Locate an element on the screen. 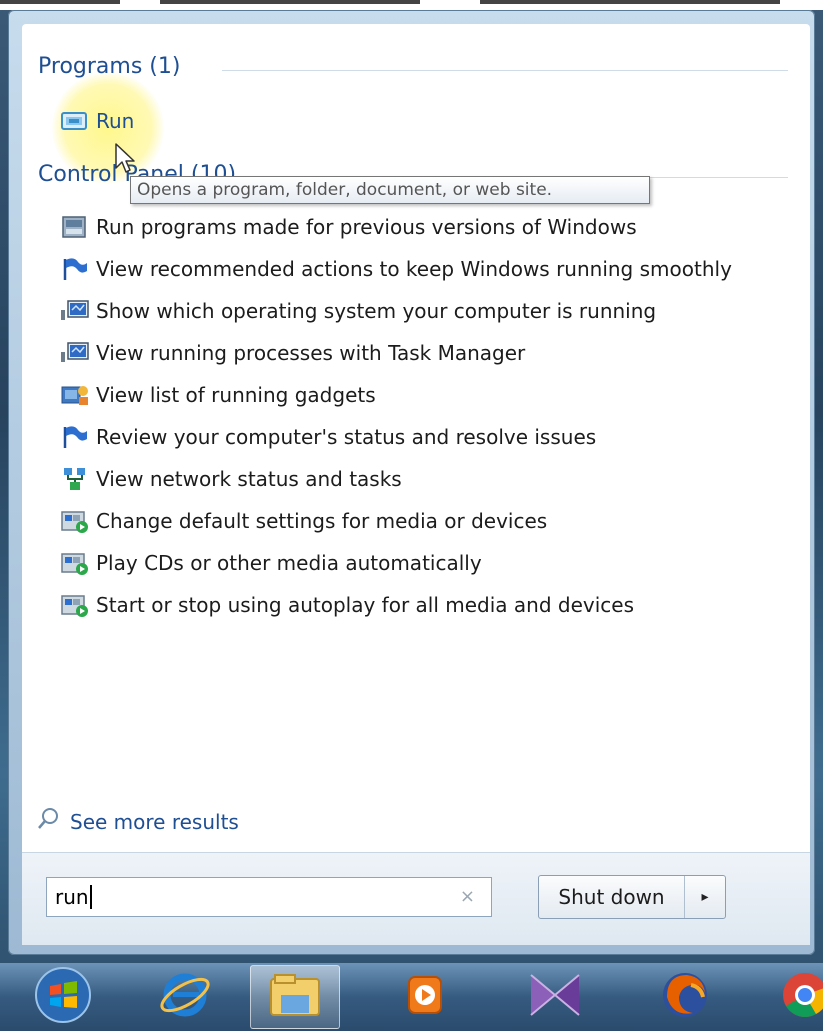  result-gadgets: View list of running gadgets is located at coordinates (218, 395).